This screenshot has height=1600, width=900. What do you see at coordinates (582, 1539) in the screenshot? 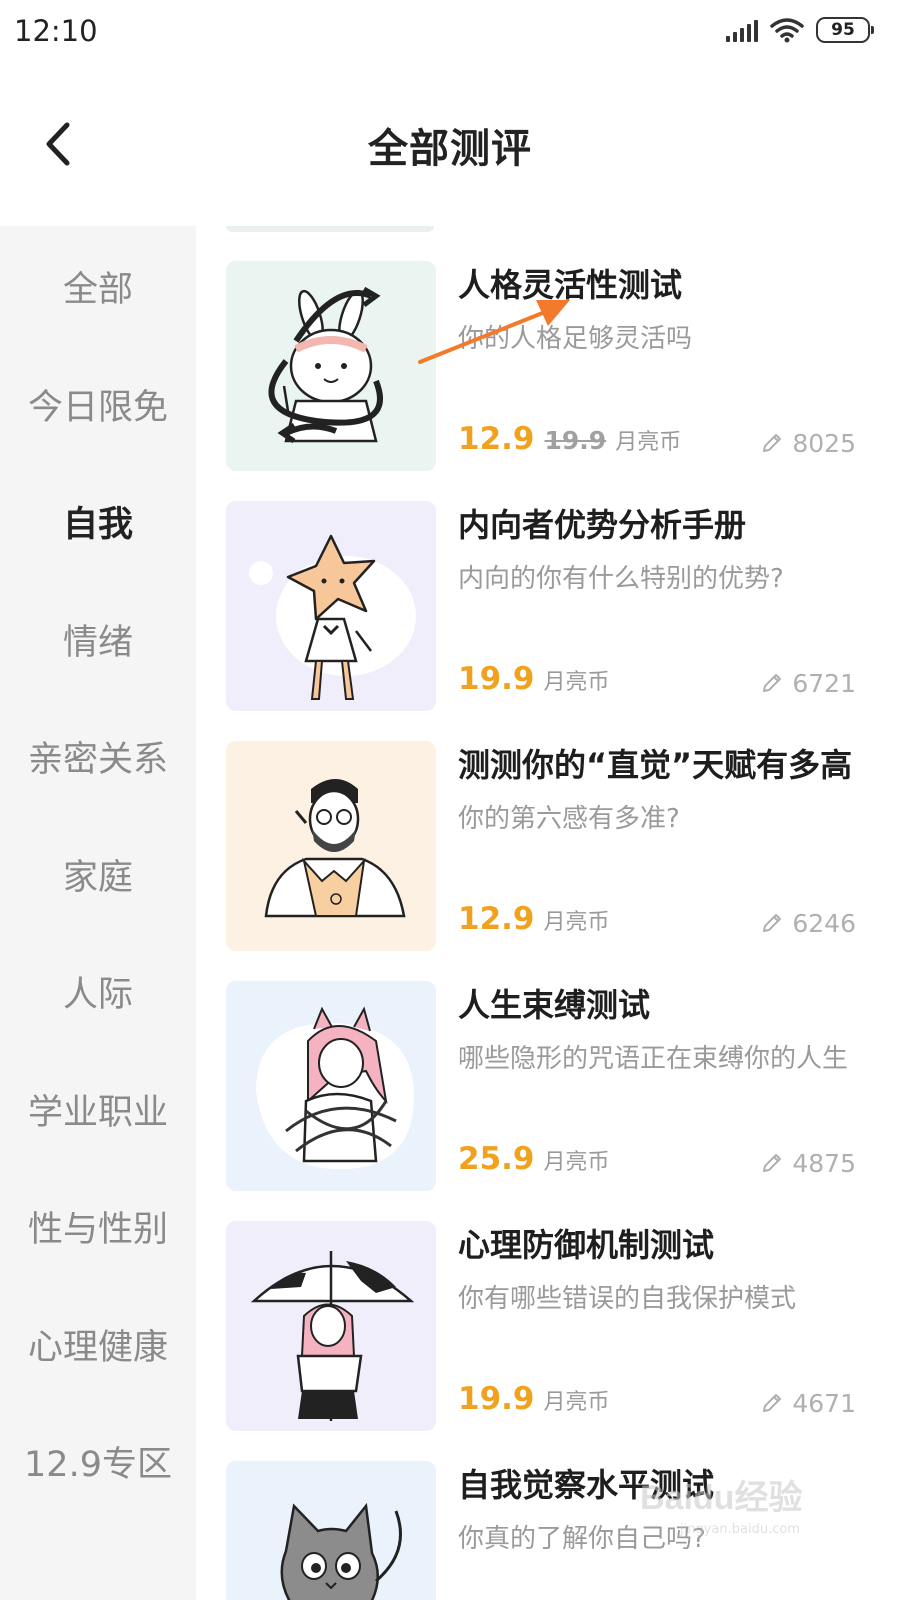
I see `card-subtitle: 你真的了解你自己吗?` at bounding box center [582, 1539].